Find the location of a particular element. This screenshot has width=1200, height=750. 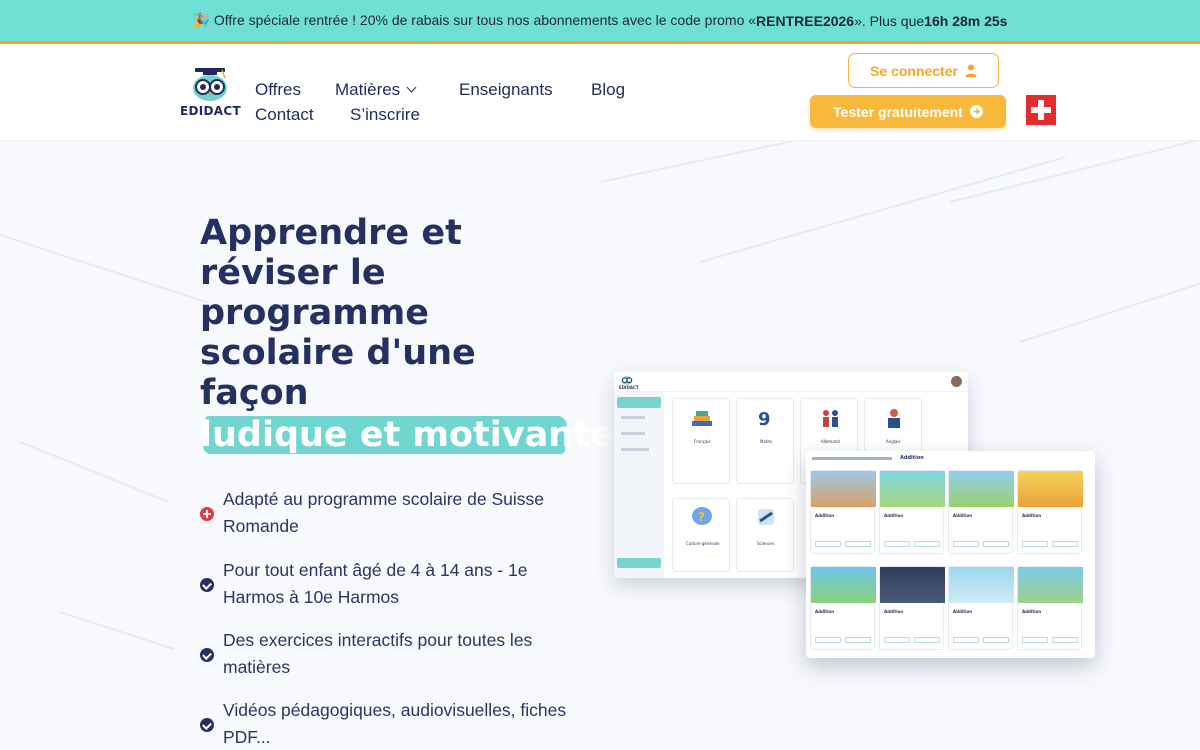

free-trial-label: Tester gratuitement is located at coordinates (898, 111).